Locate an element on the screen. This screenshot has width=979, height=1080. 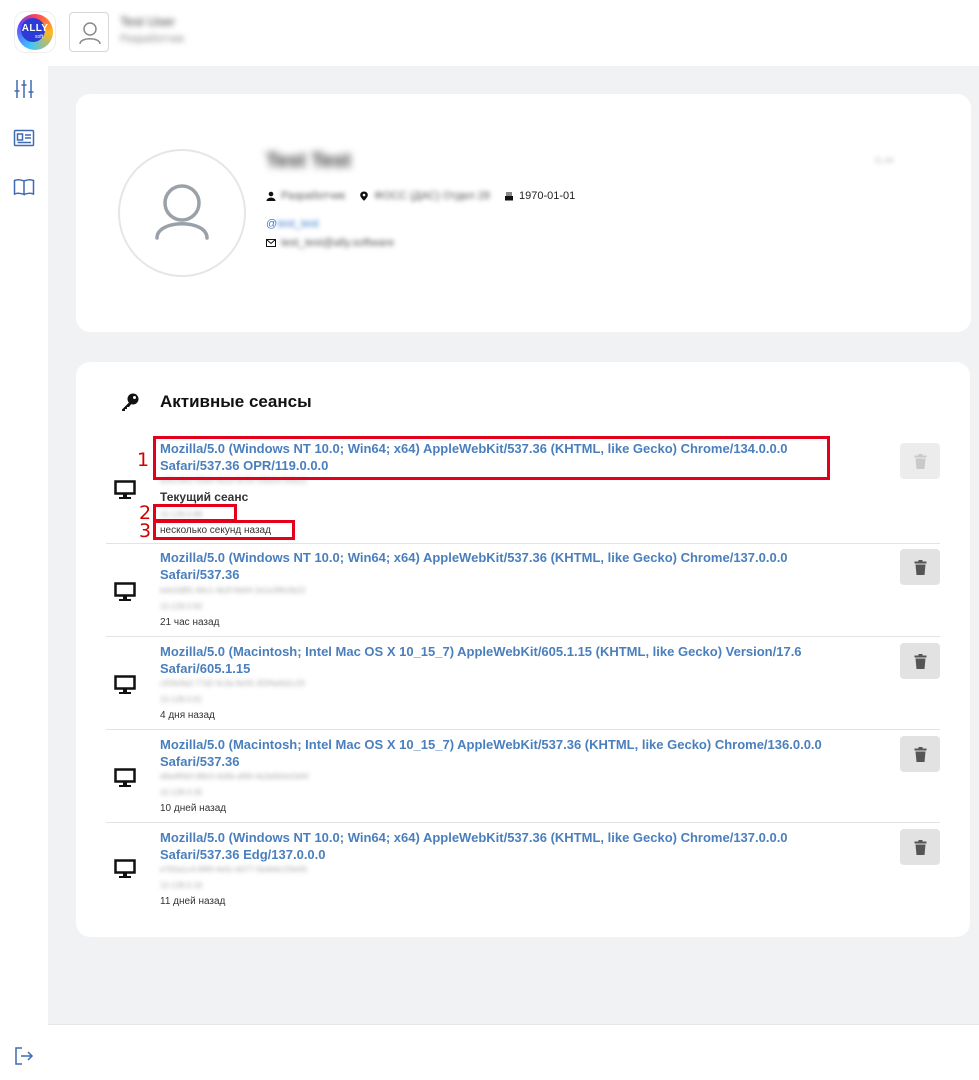
profile-avatar is located at coordinates (182, 213).